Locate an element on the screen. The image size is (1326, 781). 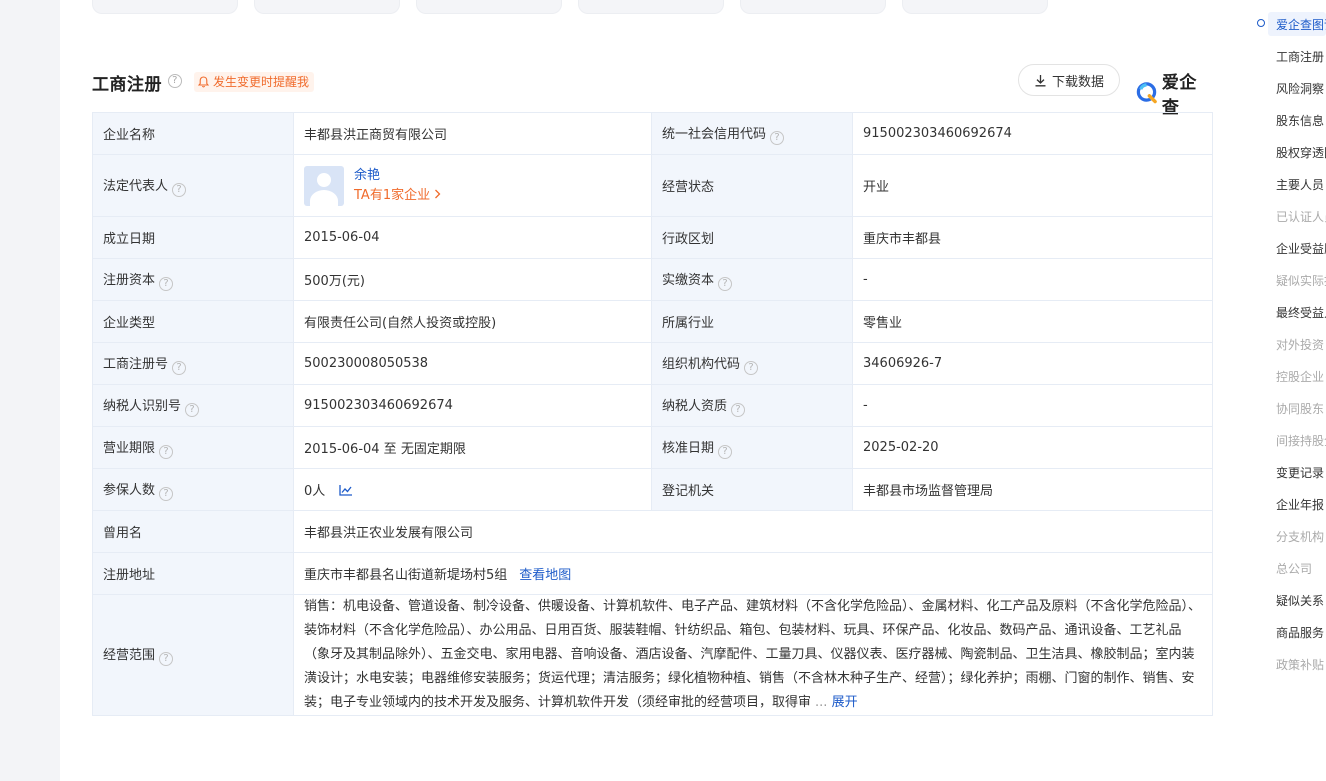
sidebar-item-staff: 主要人员 is located at coordinates (1301, 184).